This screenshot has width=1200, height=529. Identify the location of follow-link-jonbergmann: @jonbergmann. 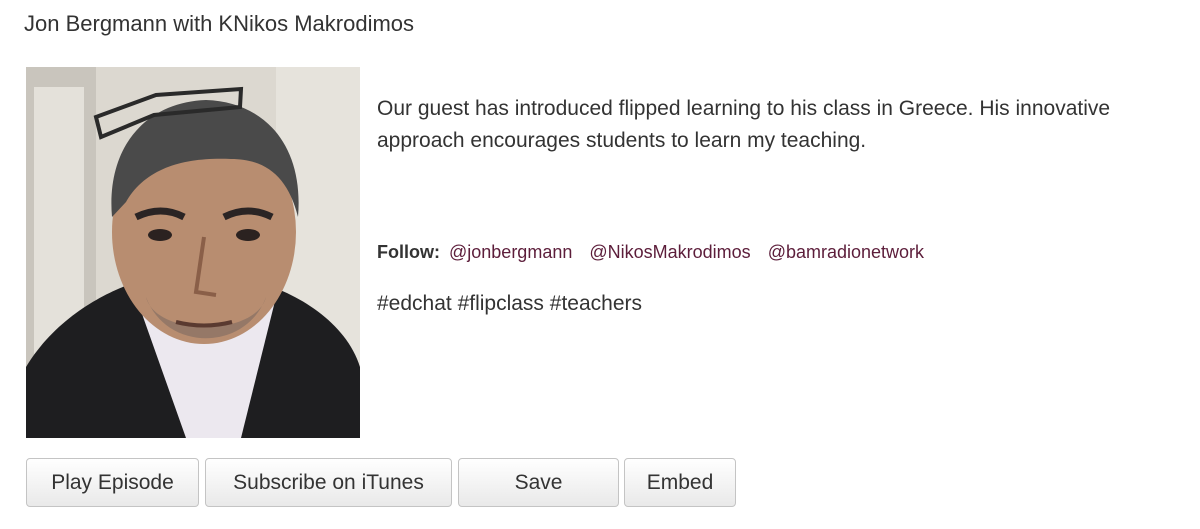
(510, 252).